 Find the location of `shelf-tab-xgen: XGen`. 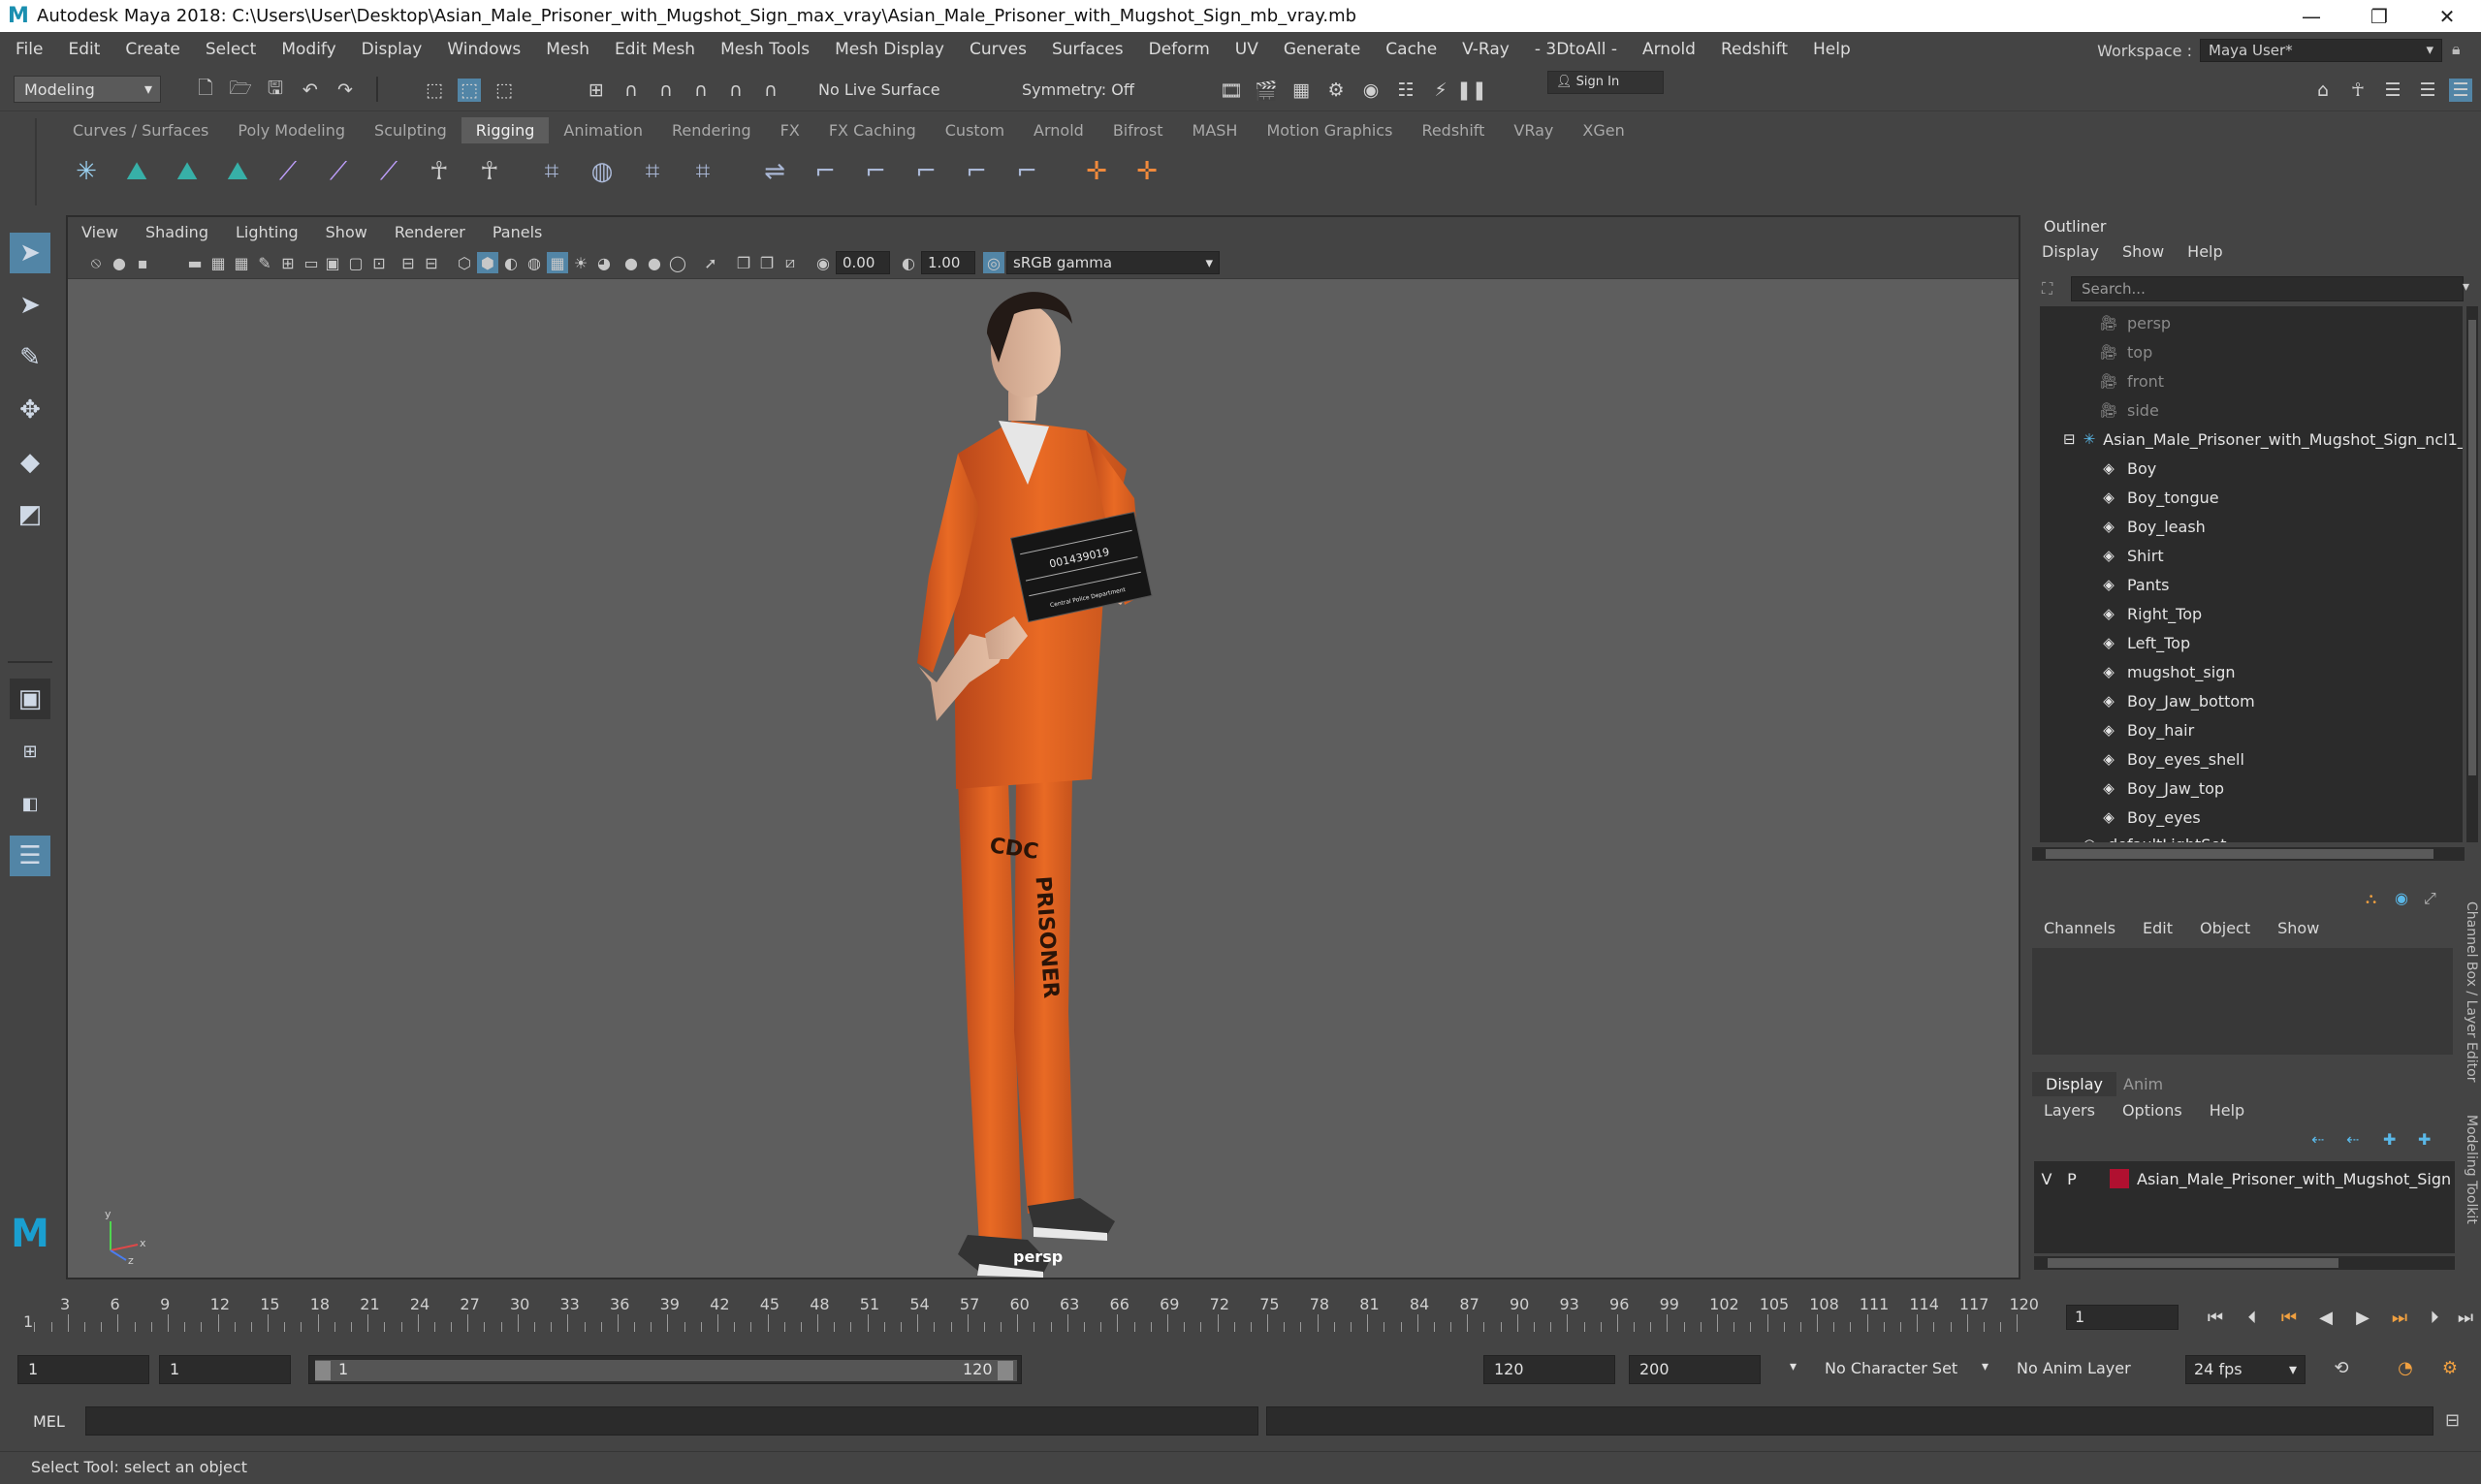

shelf-tab-xgen: XGen is located at coordinates (1603, 130).